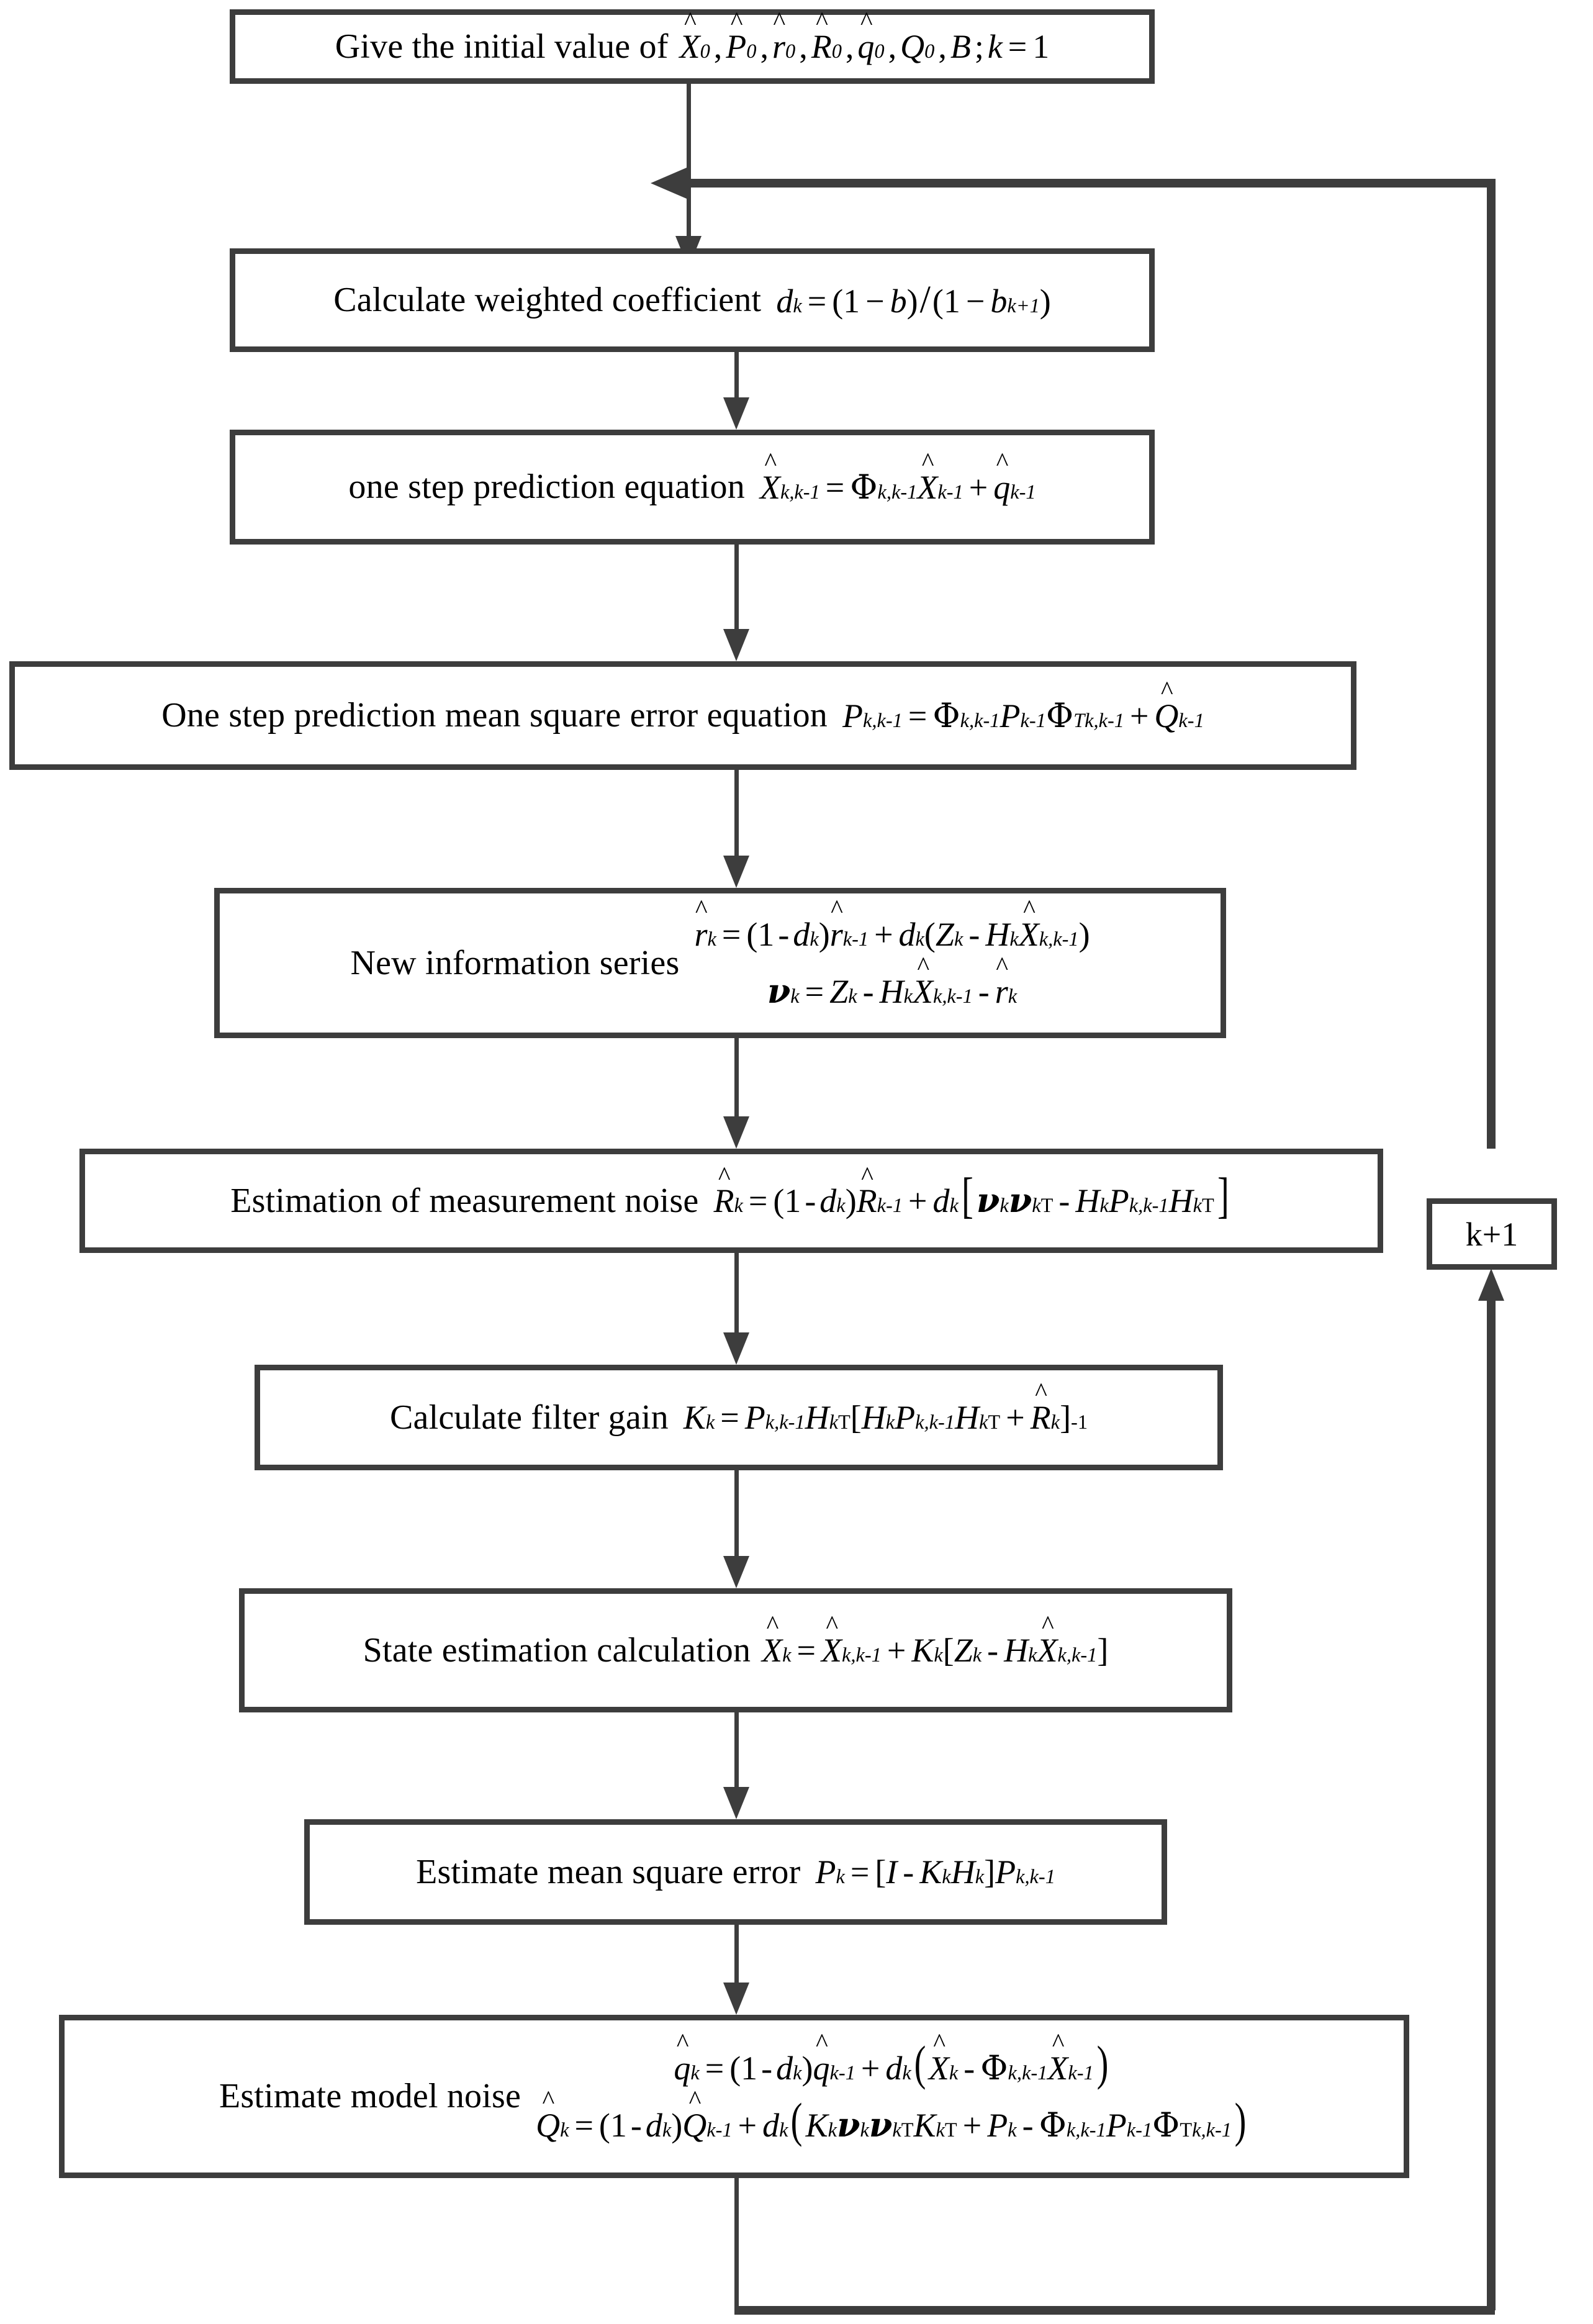 This screenshot has height=2324, width=1593. Describe the element at coordinates (736, 1572) in the screenshot. I see `arrowhead-to-state-estimation` at that location.